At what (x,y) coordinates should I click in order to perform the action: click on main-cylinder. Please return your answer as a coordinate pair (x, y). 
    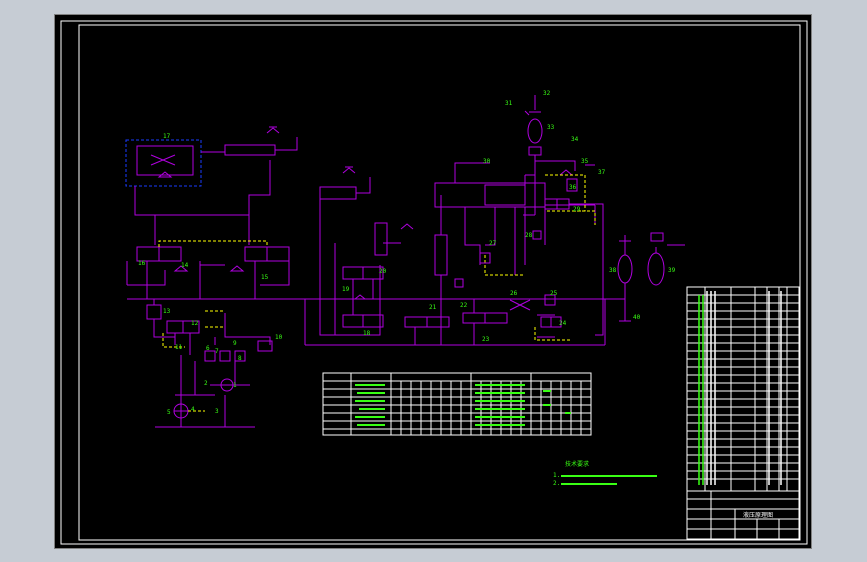
    Looking at the image, I should click on (490, 195).